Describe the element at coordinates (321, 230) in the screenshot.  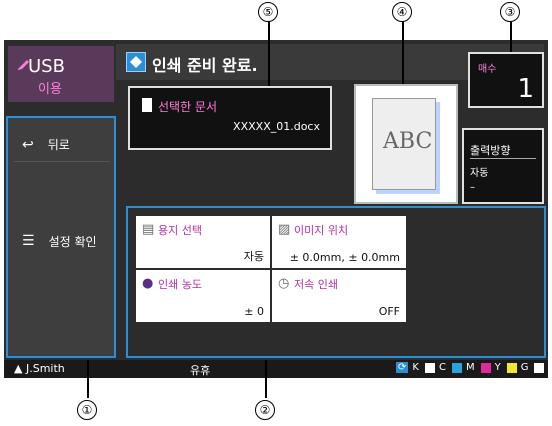
I see `image-position-label: 이미지 위치` at that location.